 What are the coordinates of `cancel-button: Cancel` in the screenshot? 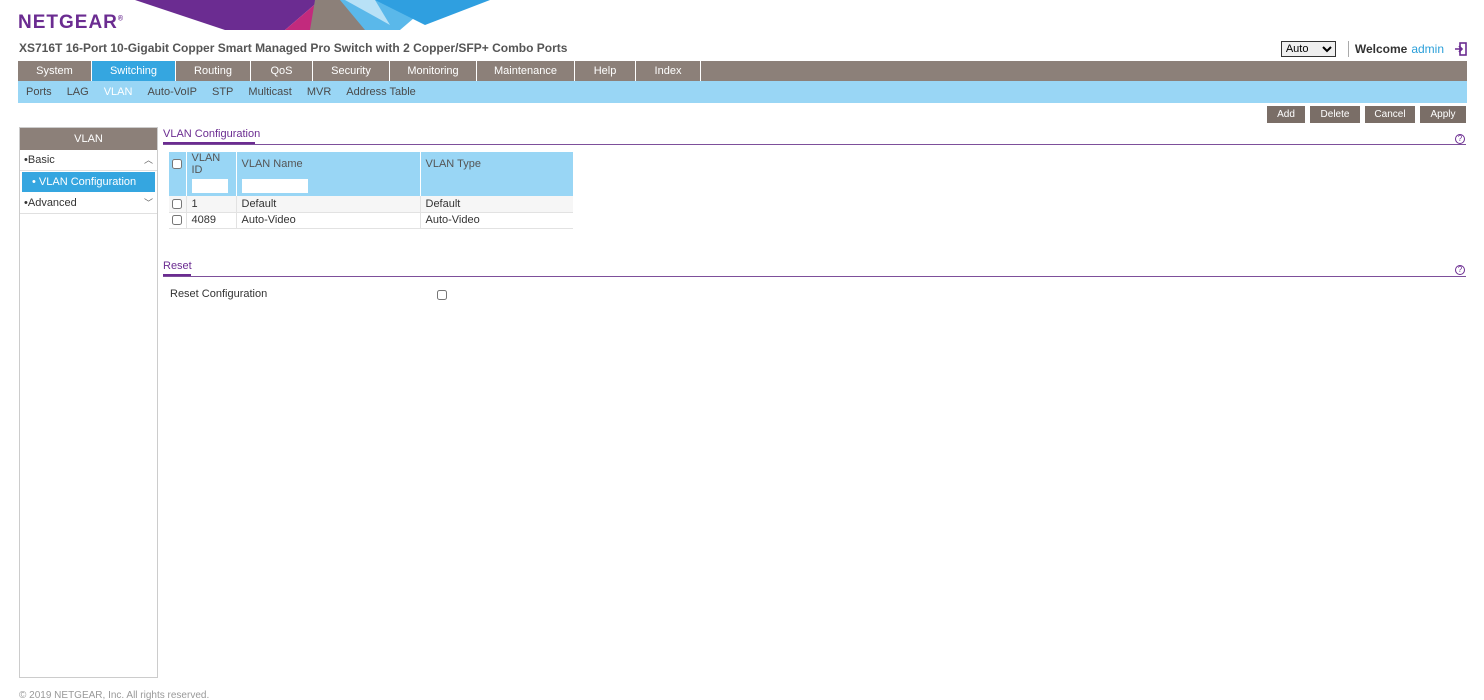 It's located at (1390, 114).